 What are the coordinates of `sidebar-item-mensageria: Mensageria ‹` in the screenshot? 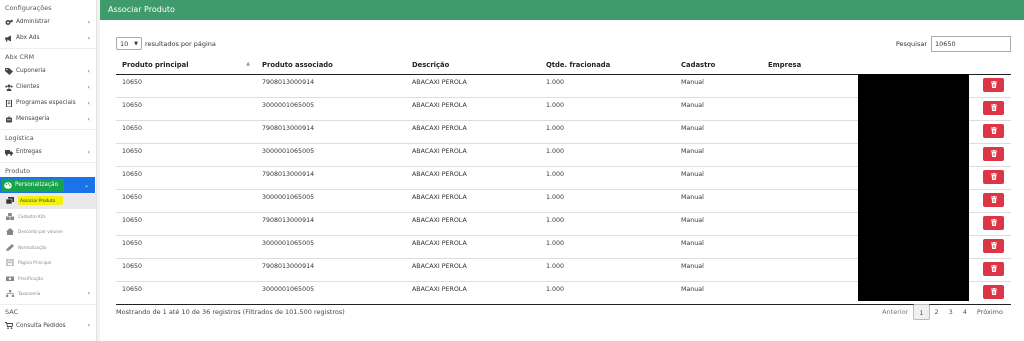 It's located at (48, 119).